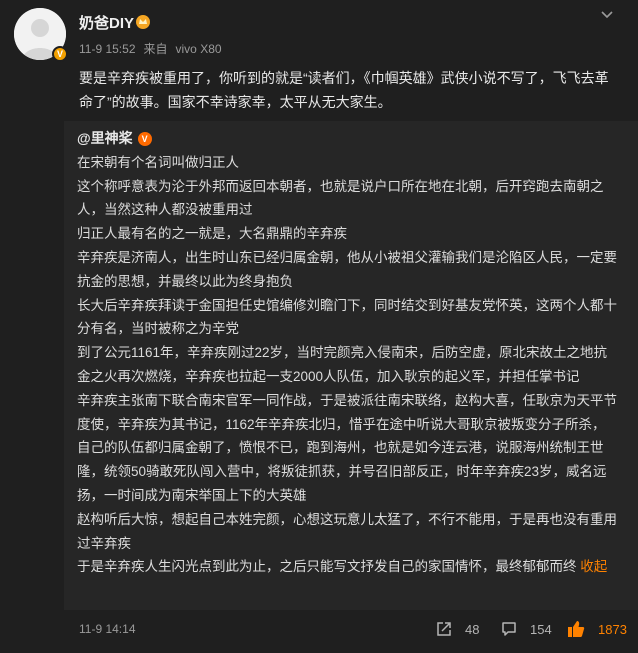  I want to click on post-meta: 11-9 15:52 来自 vivo X80, so click(154, 48).